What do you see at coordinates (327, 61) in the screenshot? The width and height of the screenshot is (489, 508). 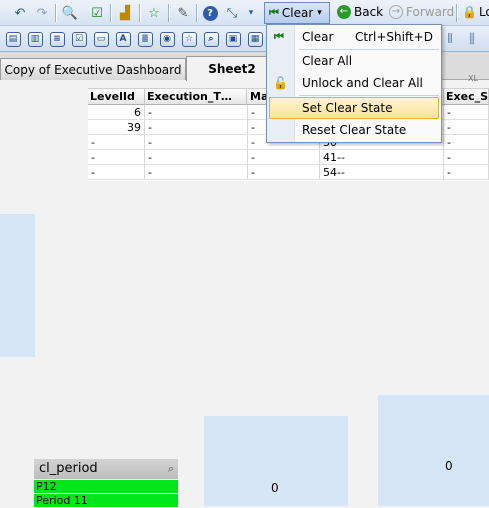 I see `menu-item-label: Clear All` at bounding box center [327, 61].